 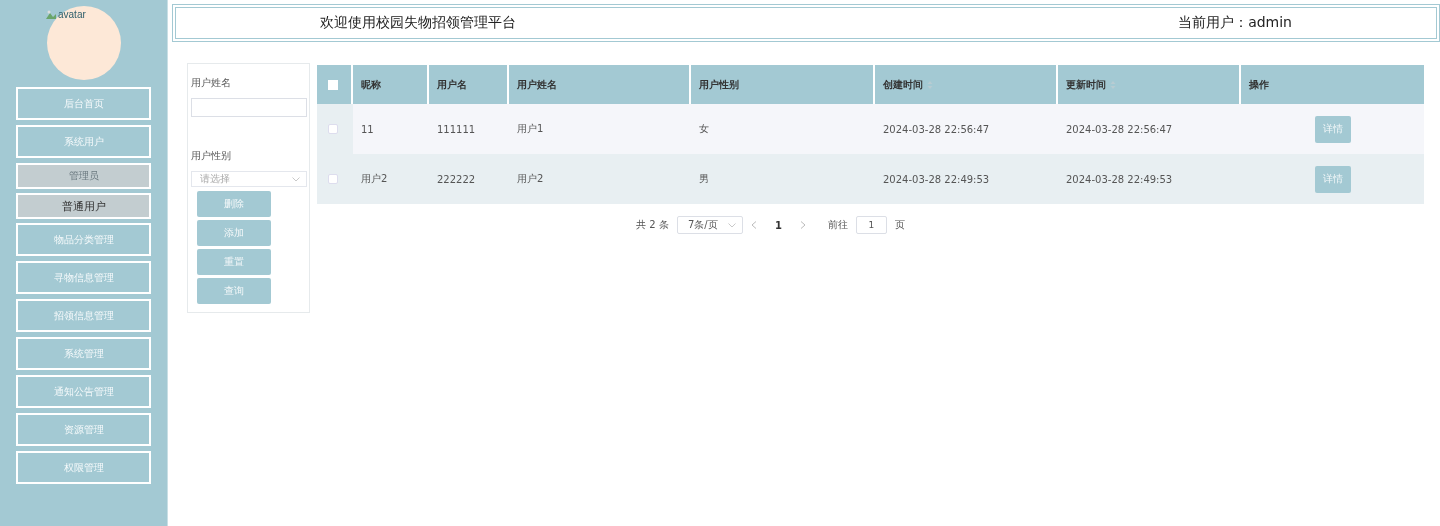 I want to click on field-label: 用户性别, so click(x=211, y=156).